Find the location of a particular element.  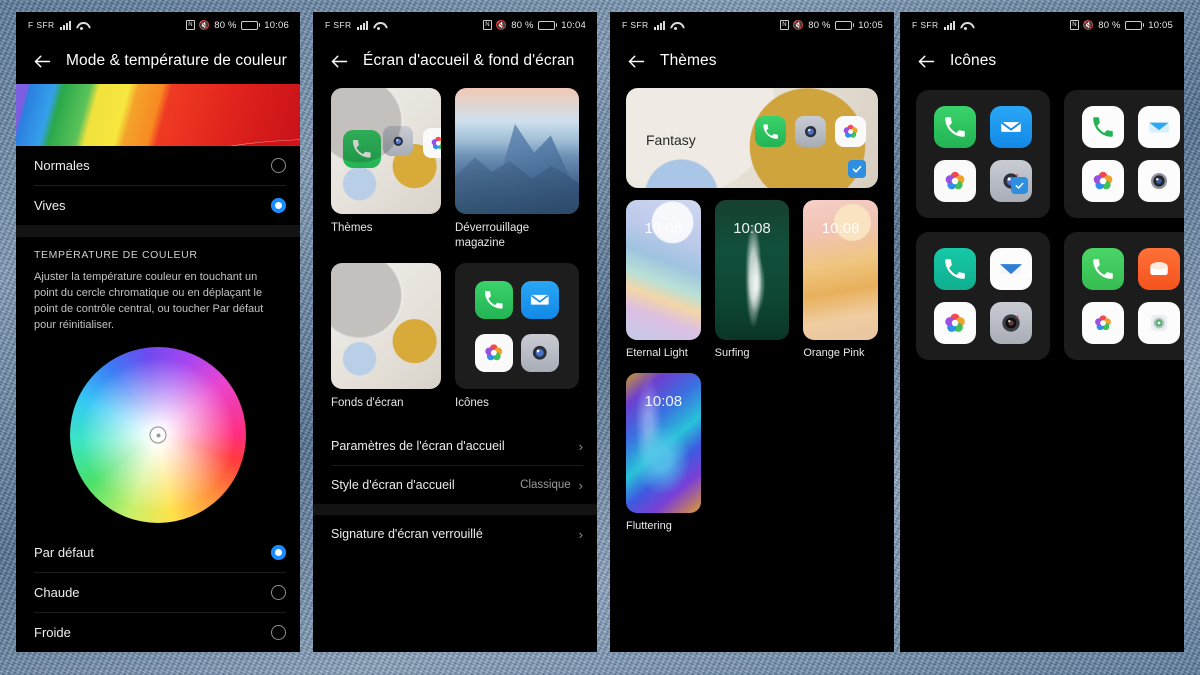

option-row-chaude: Chaude is located at coordinates (158, 592).